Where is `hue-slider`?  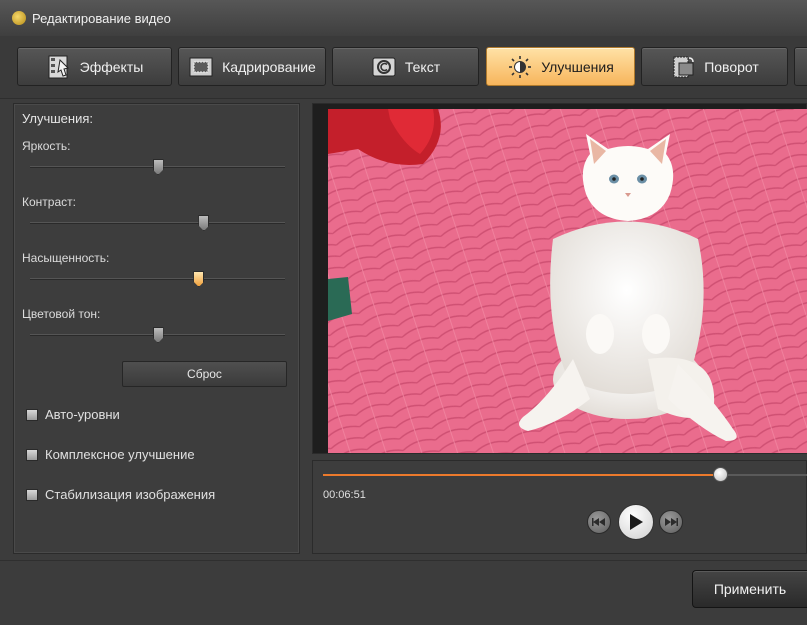 hue-slider is located at coordinates (157, 335).